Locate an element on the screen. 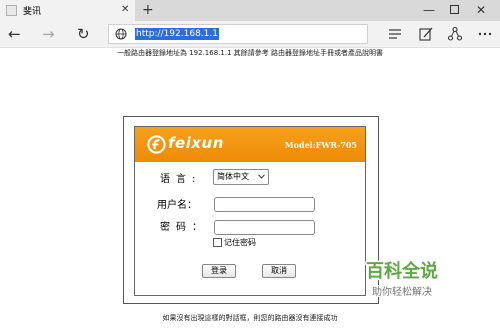  bottom-notice: 如果沒有出現這樣的對話框，則您的路由器沒有連接成功 is located at coordinates (250, 318).